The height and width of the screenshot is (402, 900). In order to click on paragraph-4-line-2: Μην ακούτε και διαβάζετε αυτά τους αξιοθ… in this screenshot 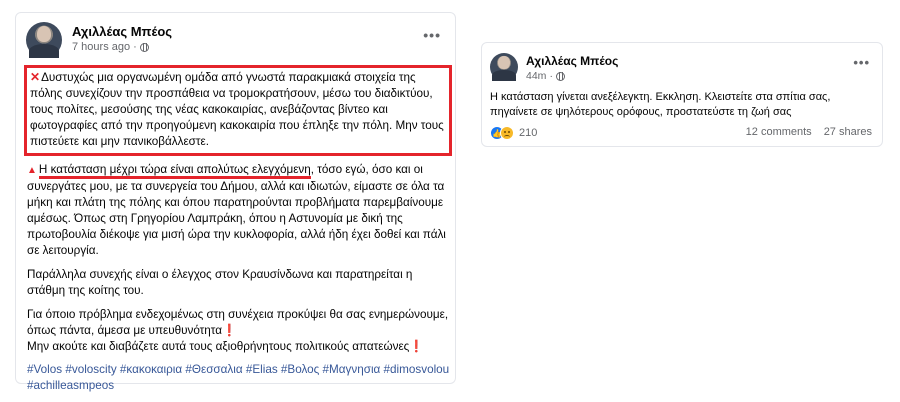, I will do `click(218, 346)`.